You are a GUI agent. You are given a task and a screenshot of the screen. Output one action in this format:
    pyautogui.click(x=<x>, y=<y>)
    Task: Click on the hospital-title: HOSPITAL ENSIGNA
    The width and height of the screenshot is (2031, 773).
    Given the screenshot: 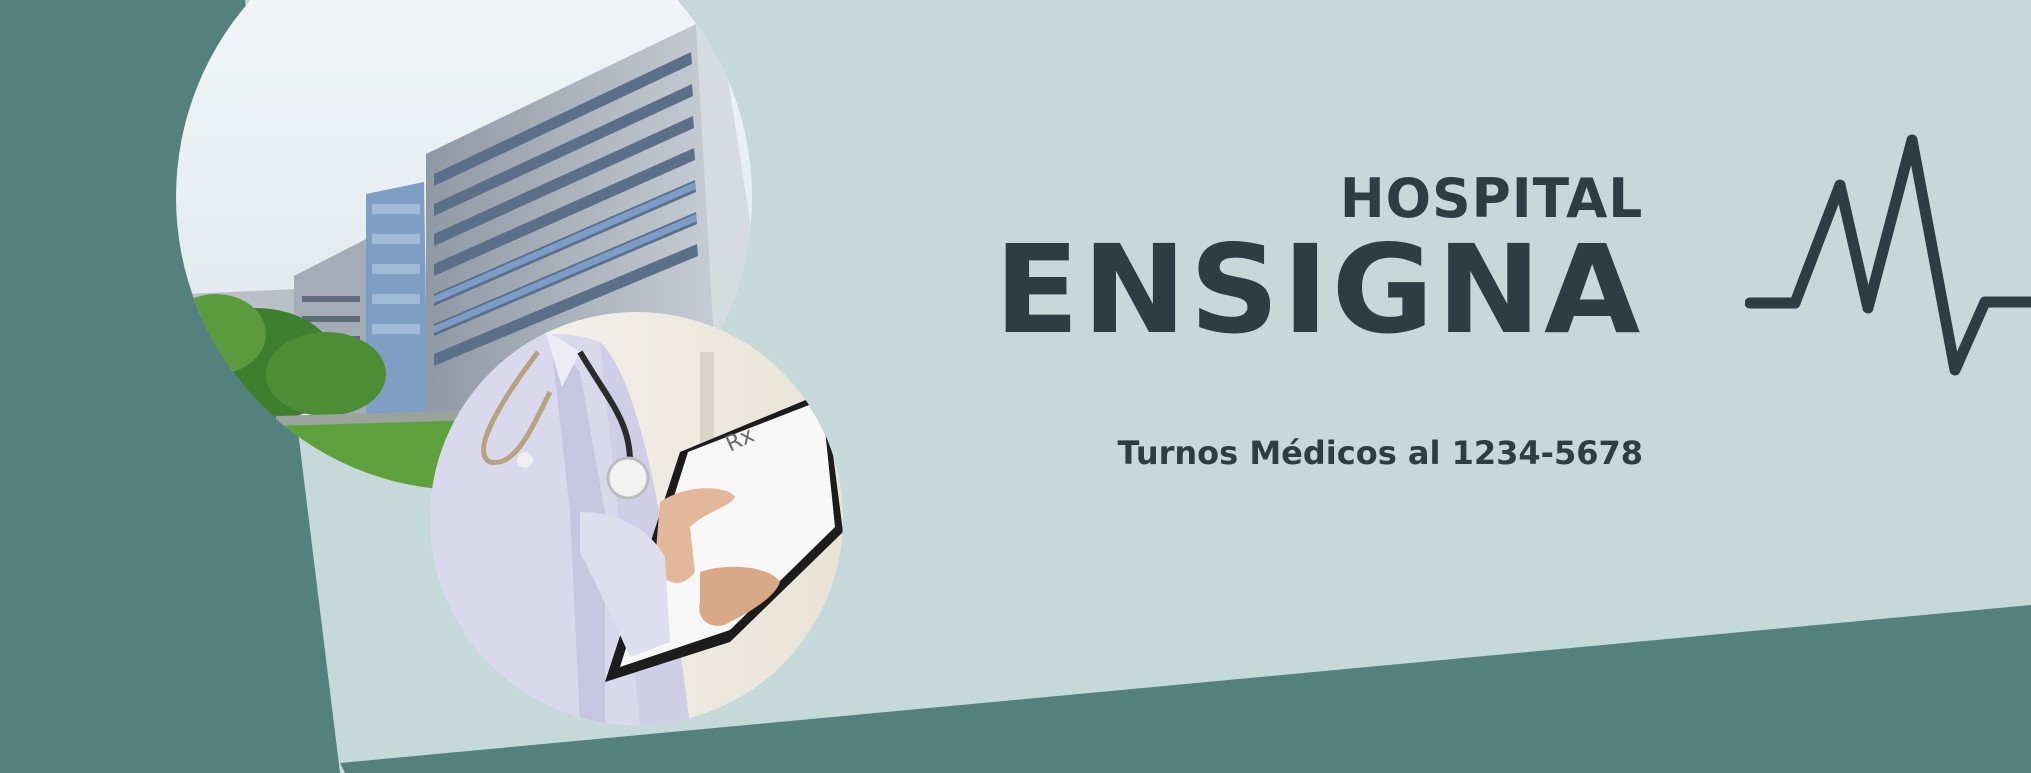 What is the action you would take?
    pyautogui.click(x=1318, y=261)
    